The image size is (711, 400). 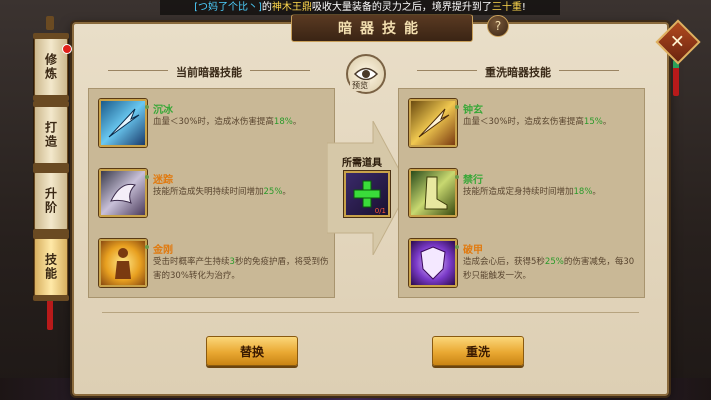 I want to click on ice-dart-icon, so click(x=123, y=123).